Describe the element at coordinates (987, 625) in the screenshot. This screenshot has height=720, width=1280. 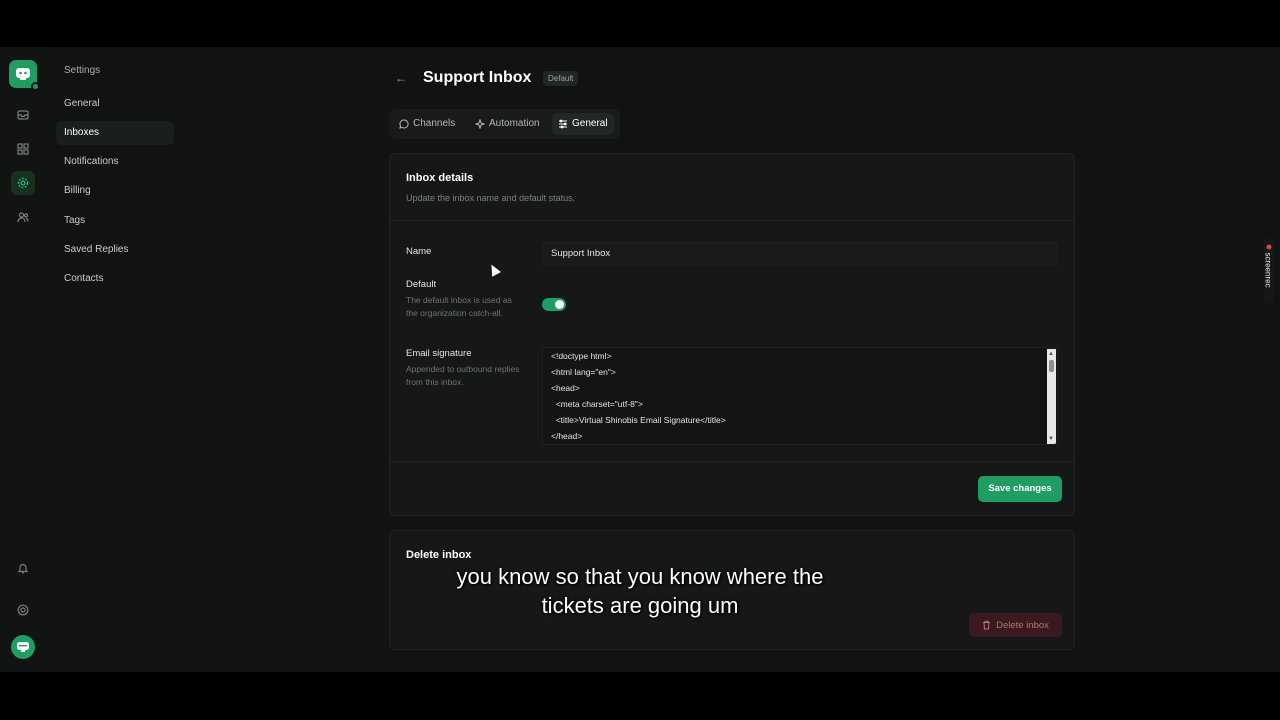
I see `trash-icon` at that location.